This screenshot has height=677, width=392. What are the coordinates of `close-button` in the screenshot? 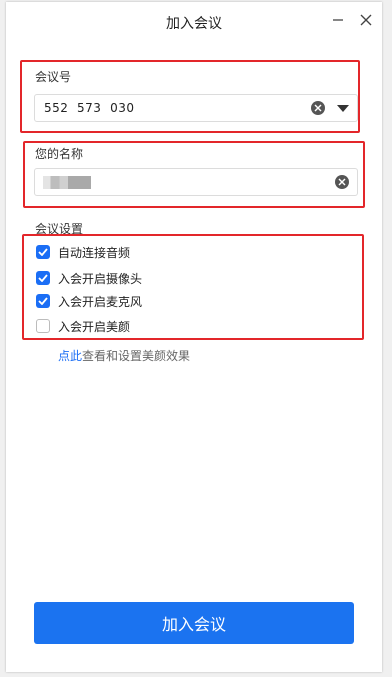 It's located at (366, 20).